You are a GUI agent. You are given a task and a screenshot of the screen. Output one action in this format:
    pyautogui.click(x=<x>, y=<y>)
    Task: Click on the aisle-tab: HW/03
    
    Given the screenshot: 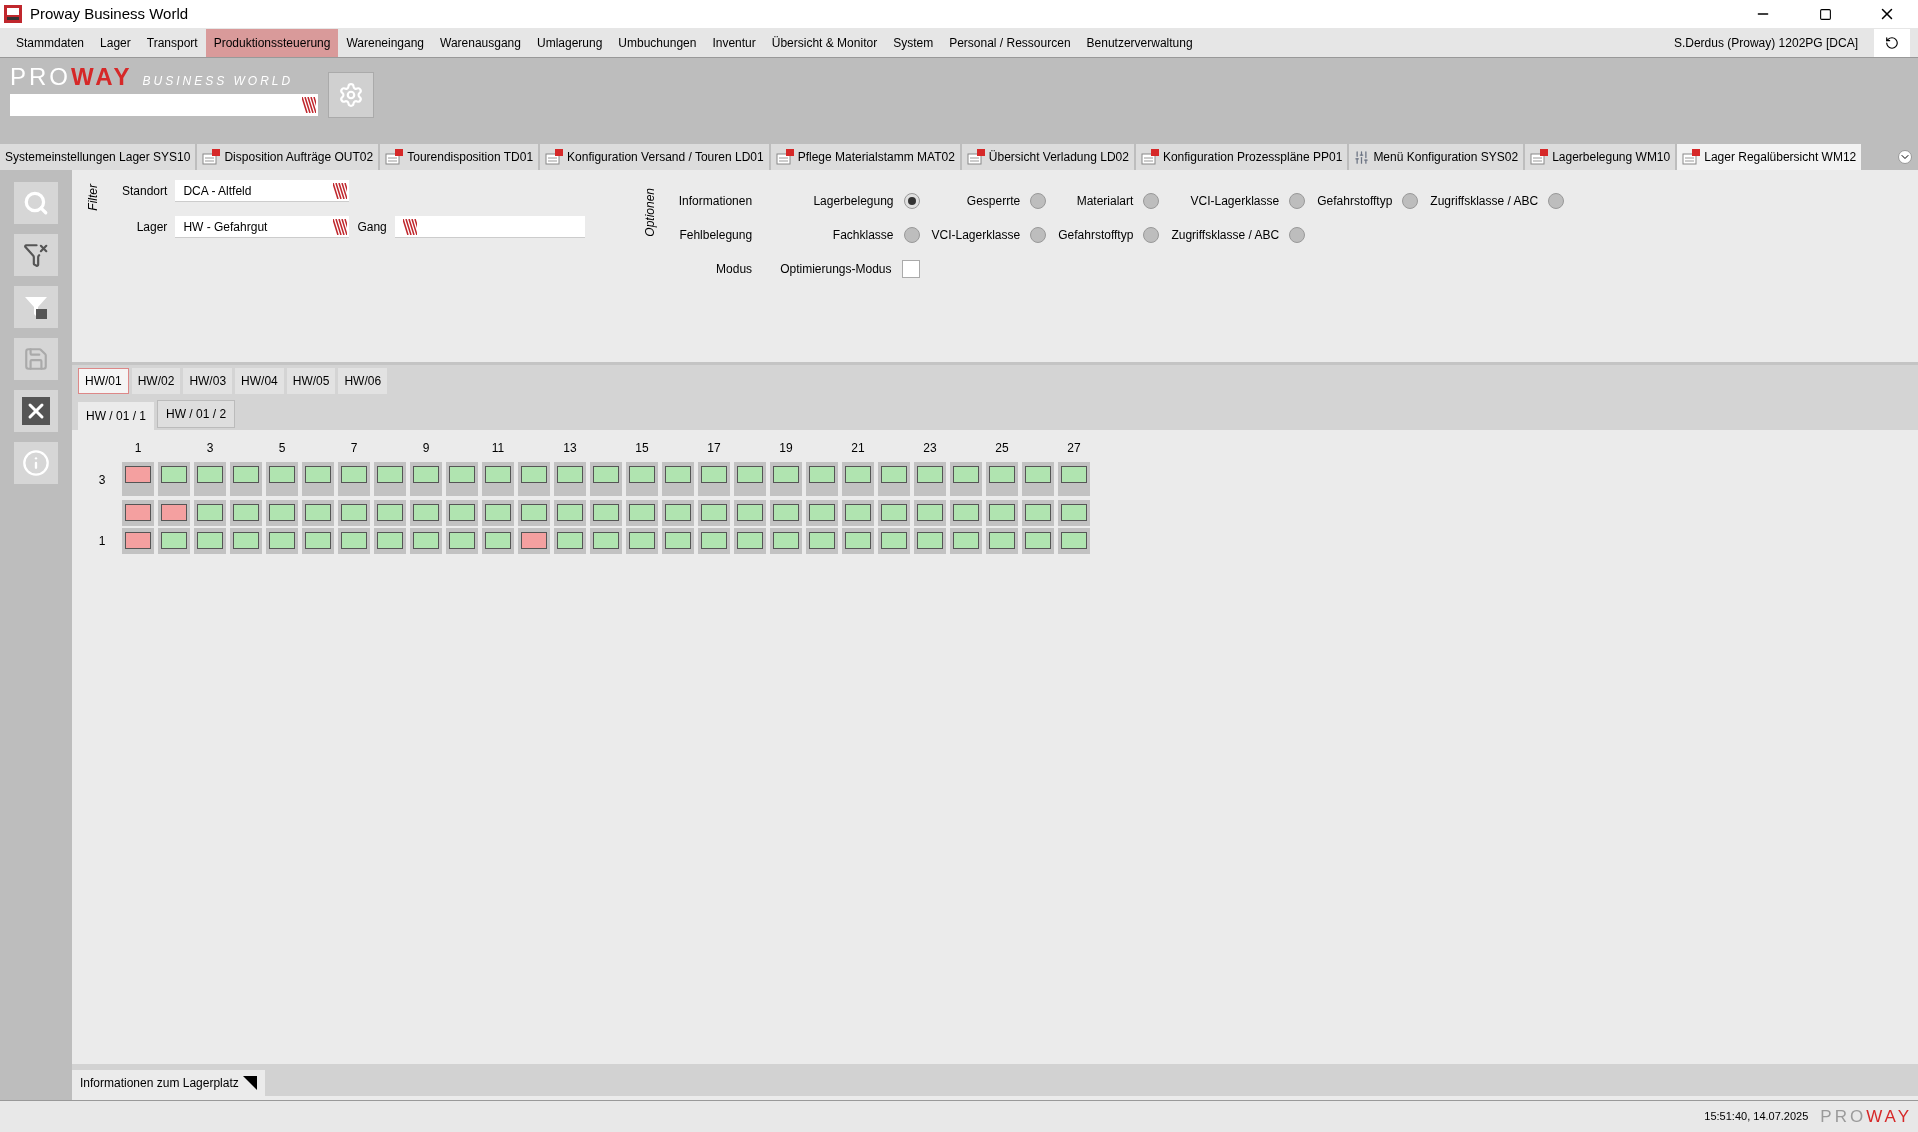 What is the action you would take?
    pyautogui.click(x=208, y=381)
    